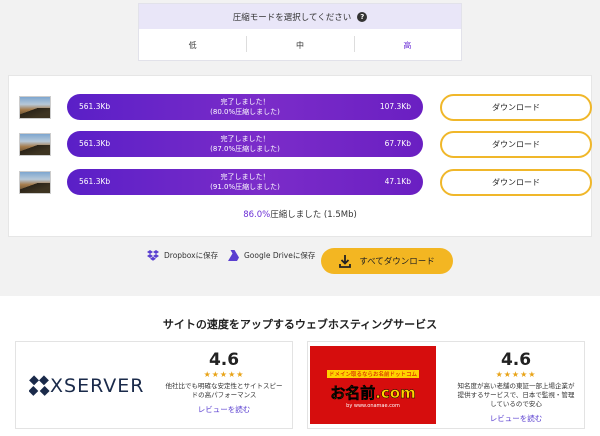  I want to click on dropbox-icon, so click(153, 255).